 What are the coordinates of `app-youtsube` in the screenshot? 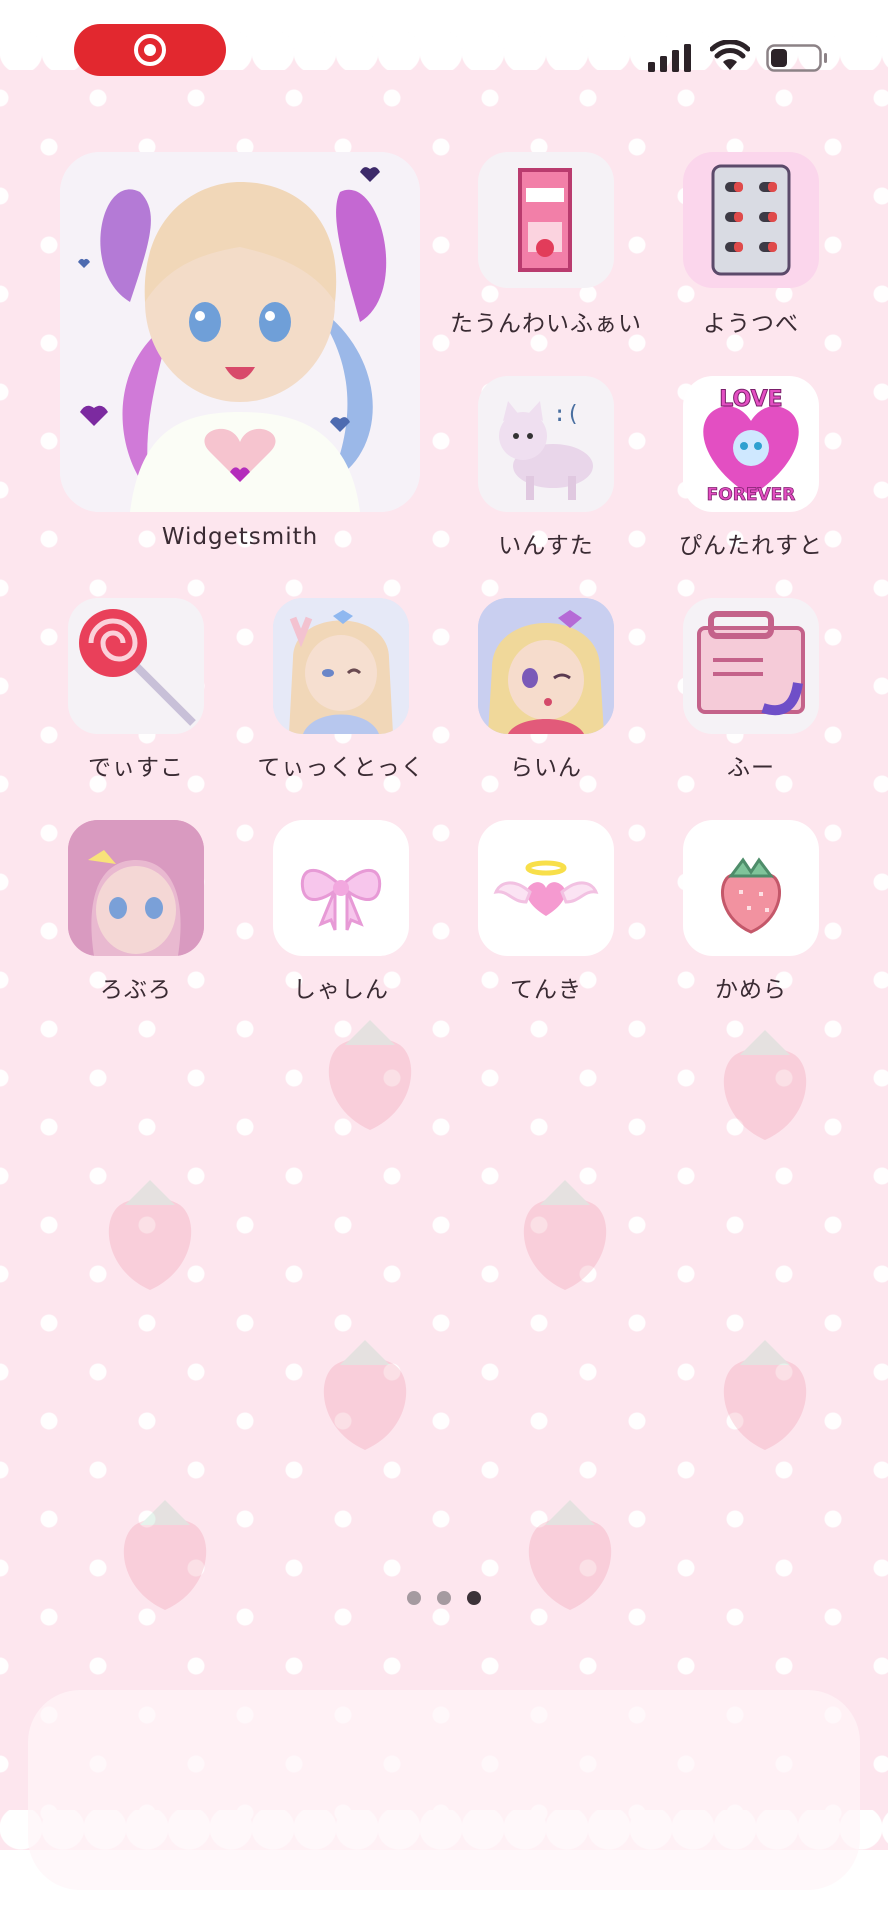 It's located at (751, 220).